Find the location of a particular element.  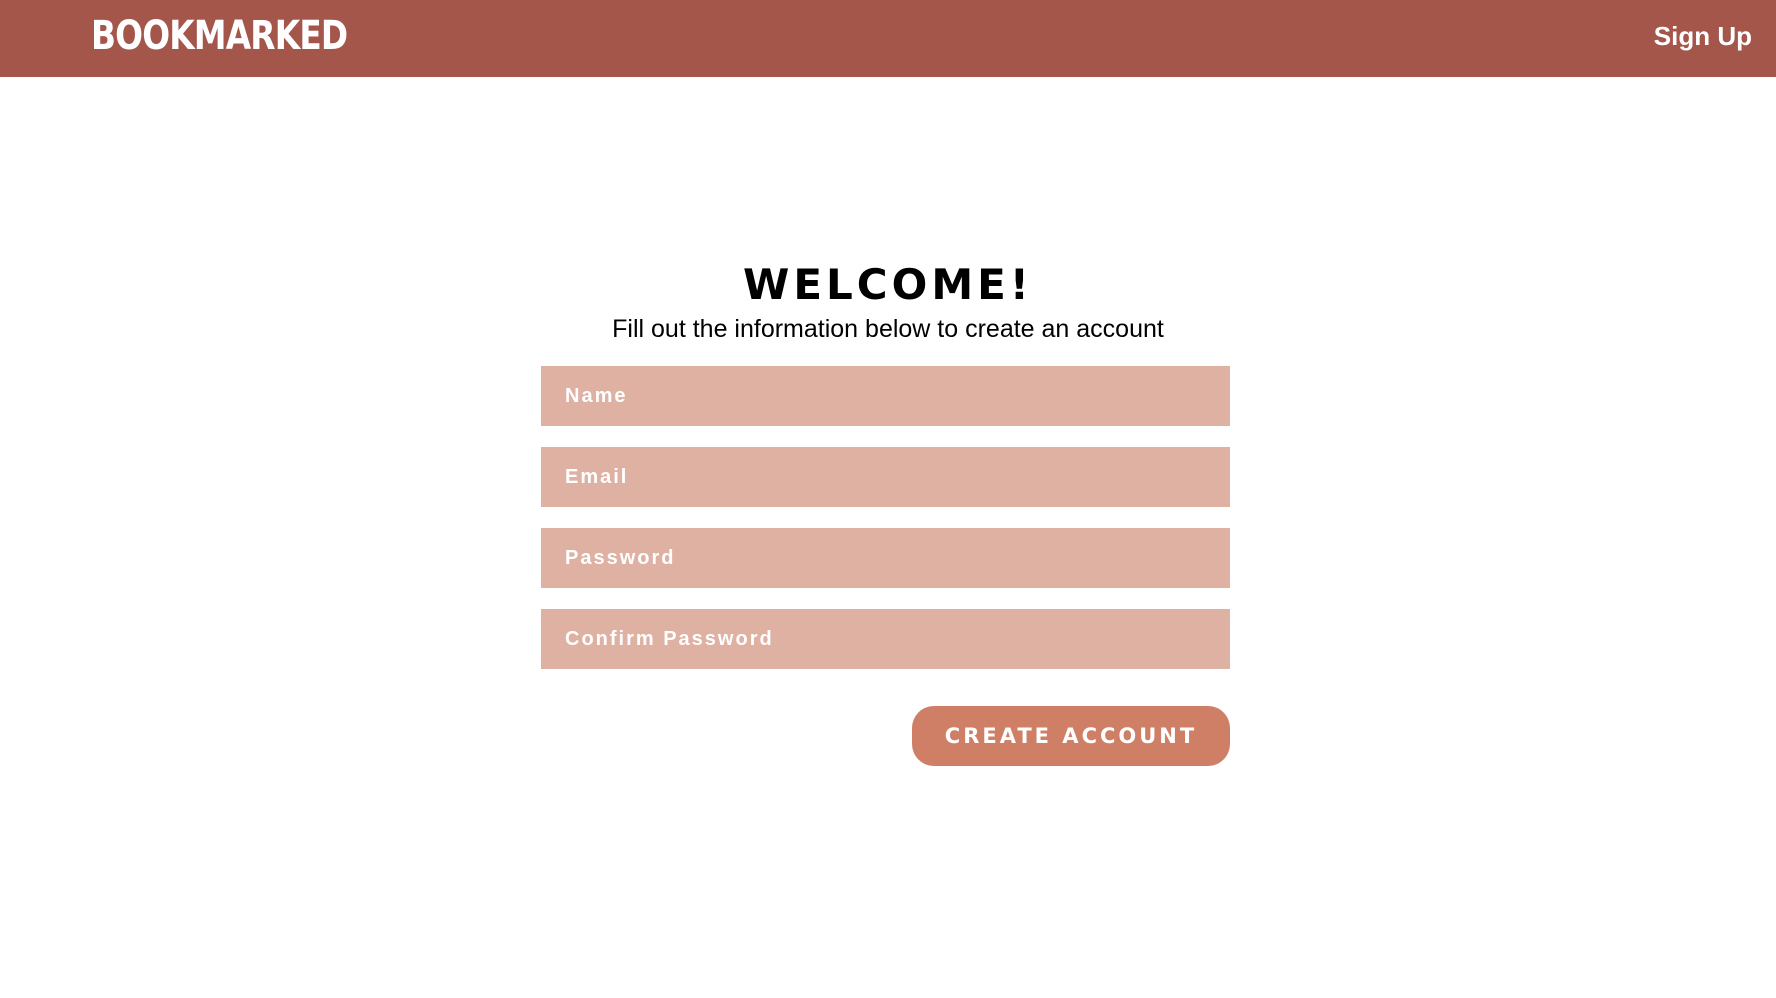

brand-logo: BOOKMARKED is located at coordinates (219, 36).